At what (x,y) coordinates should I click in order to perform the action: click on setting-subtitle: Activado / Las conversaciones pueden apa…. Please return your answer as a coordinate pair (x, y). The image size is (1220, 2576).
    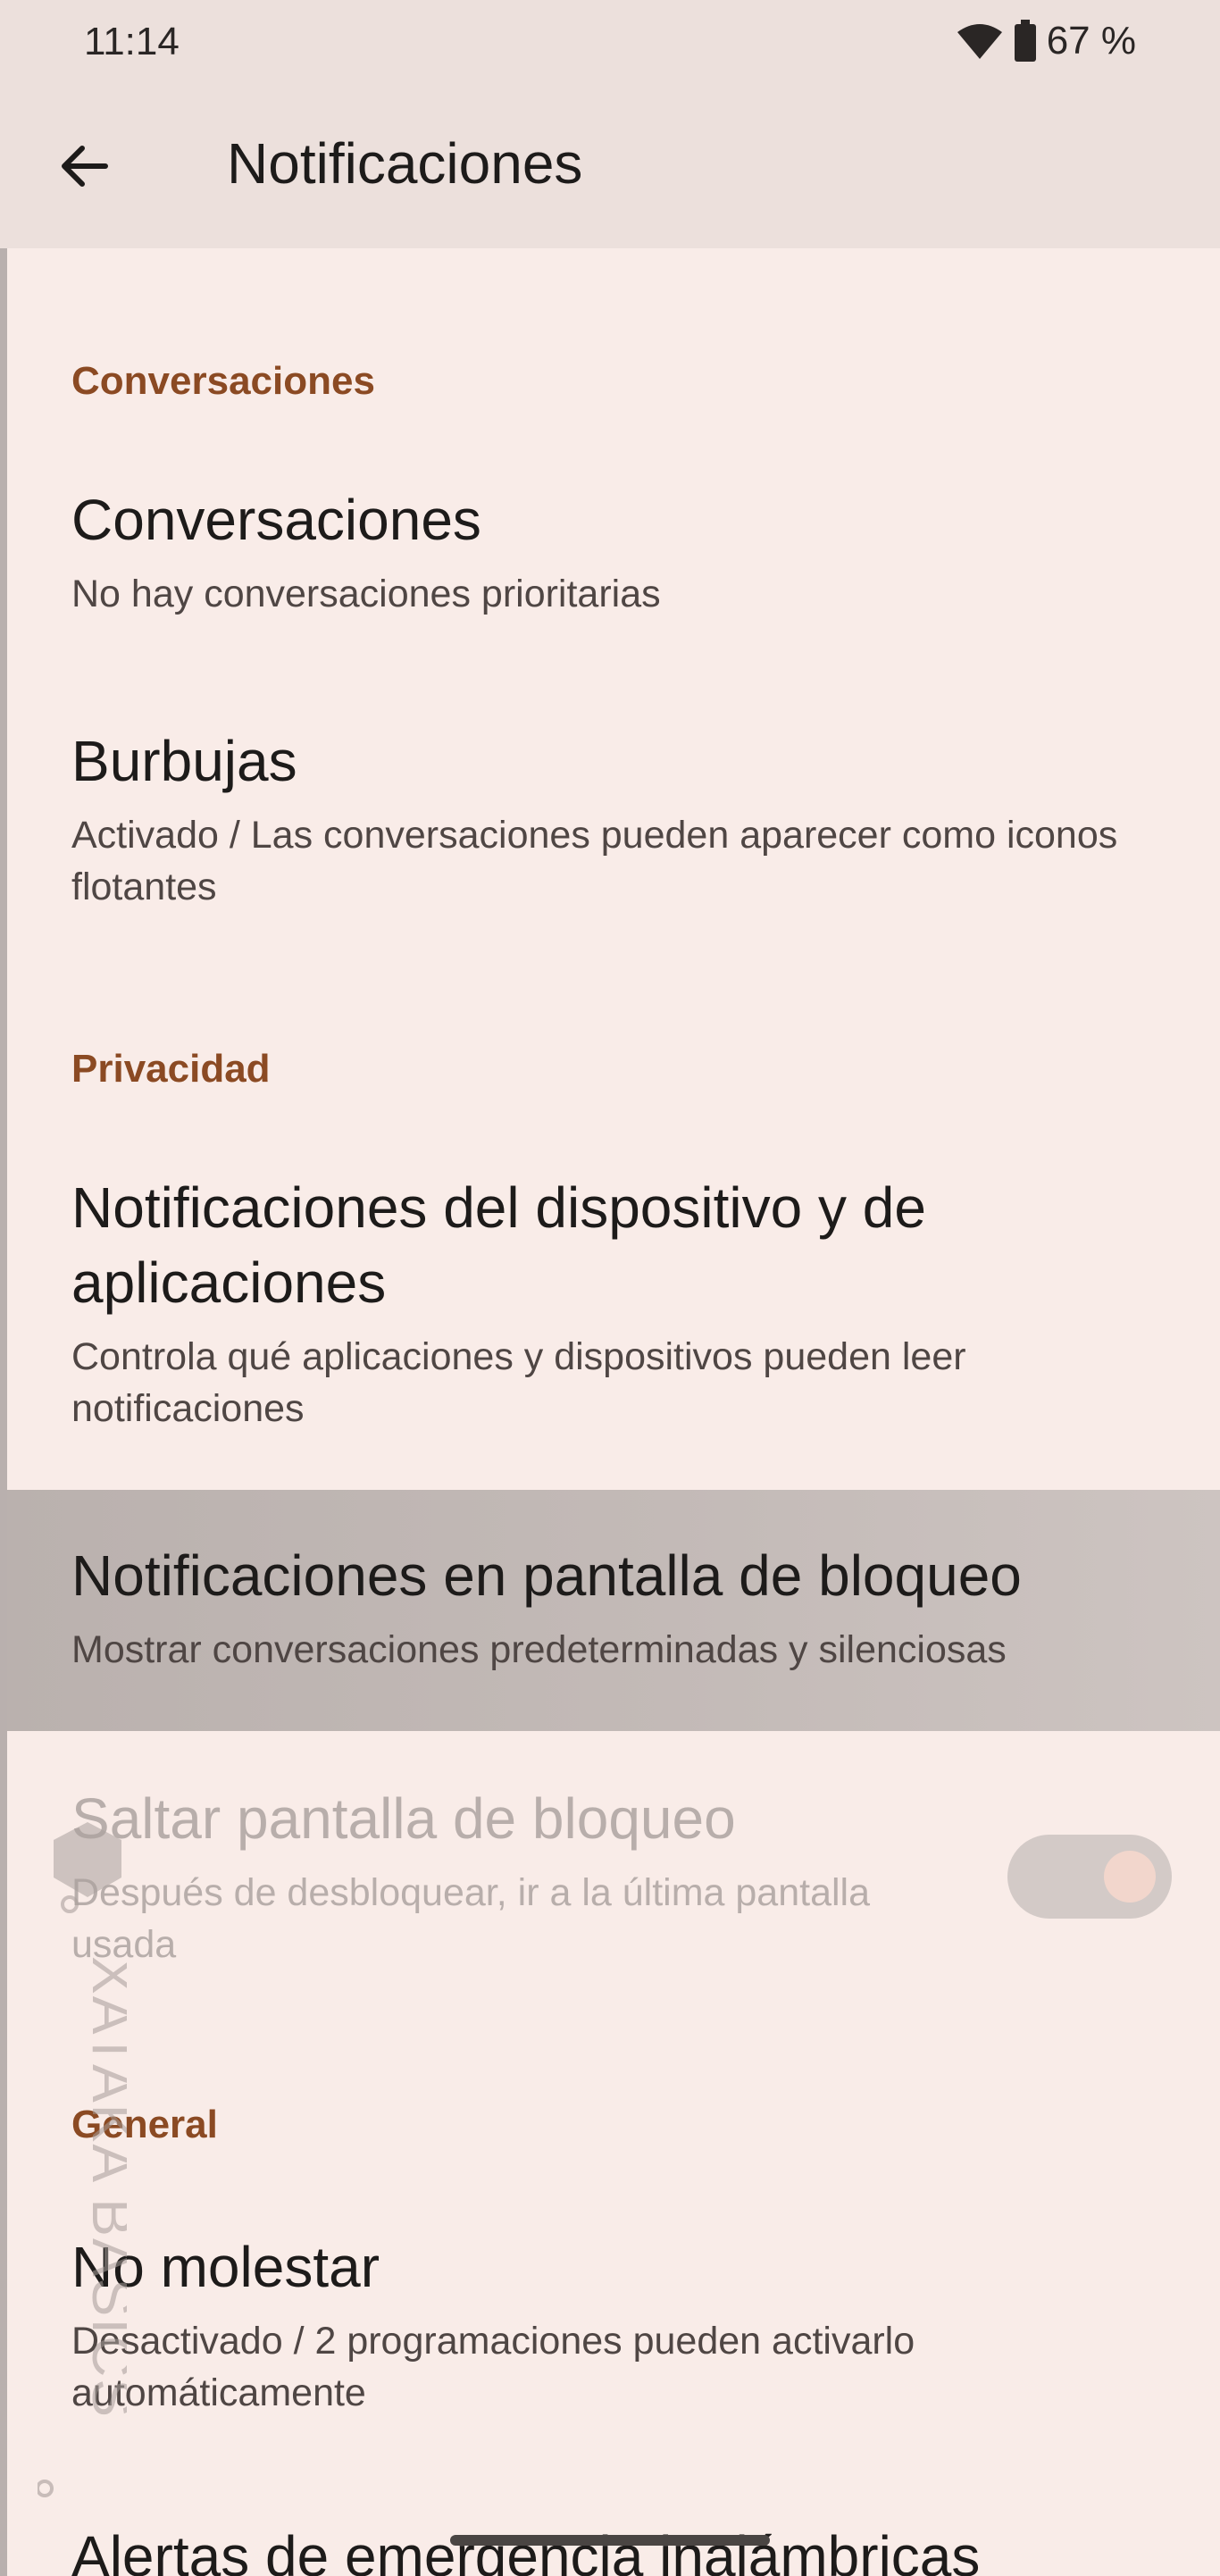
    Looking at the image, I should click on (594, 861).